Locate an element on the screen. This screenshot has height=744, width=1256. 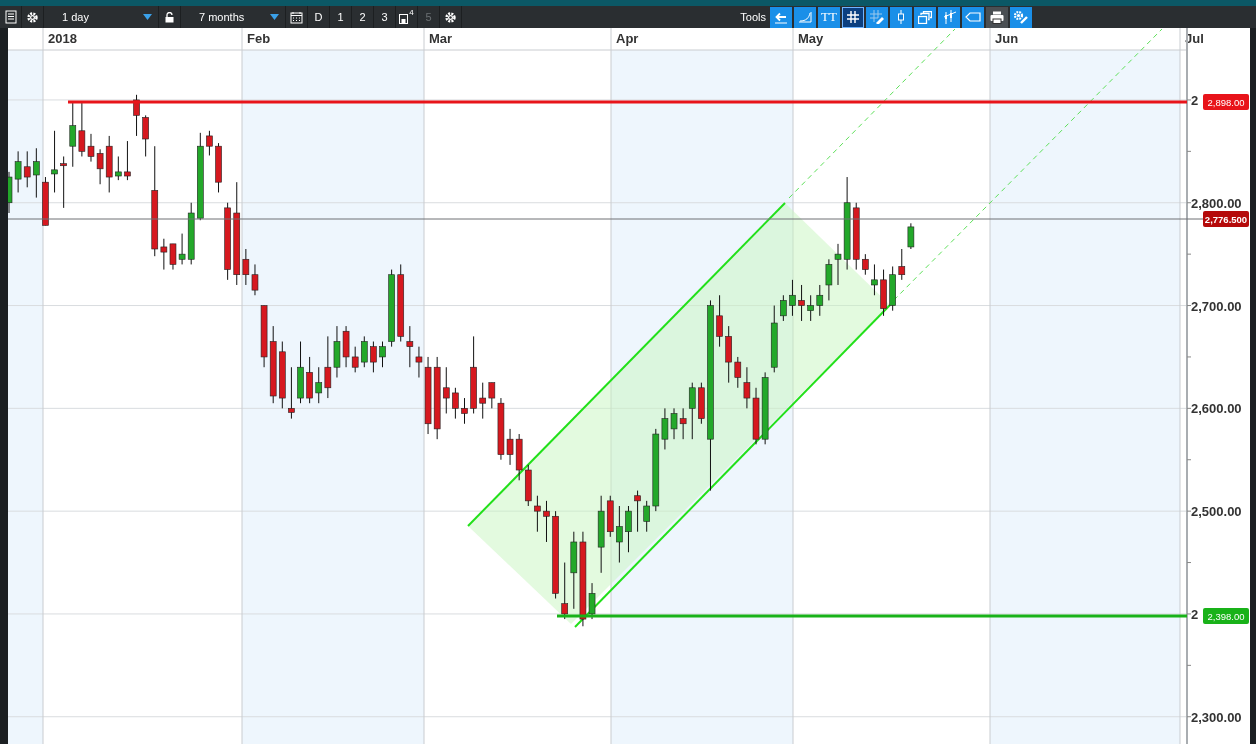
price-label: 2,300.00 is located at coordinates (1216, 717).